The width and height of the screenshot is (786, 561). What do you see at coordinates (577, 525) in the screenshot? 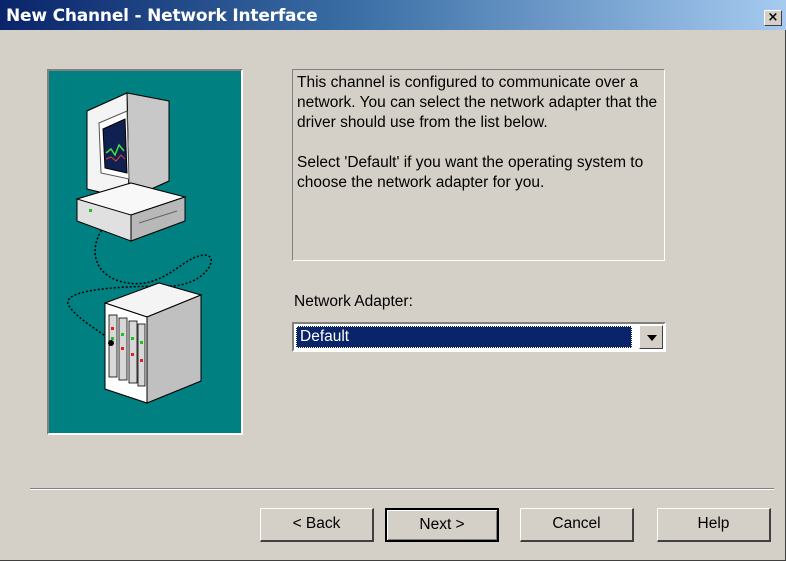
I see `cancel-button: Cancel` at bounding box center [577, 525].